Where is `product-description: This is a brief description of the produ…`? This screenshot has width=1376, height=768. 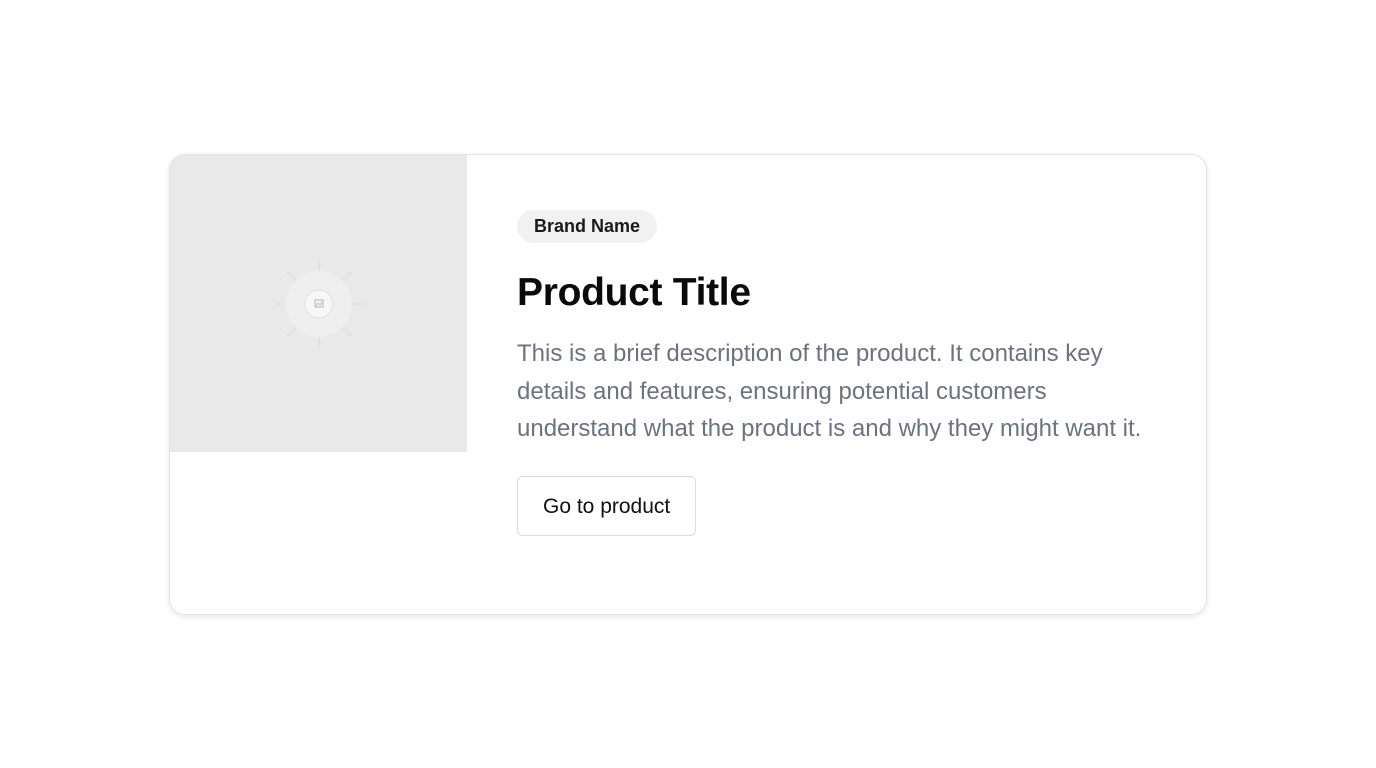
product-description: This is a brief description of the produ… is located at coordinates (829, 391).